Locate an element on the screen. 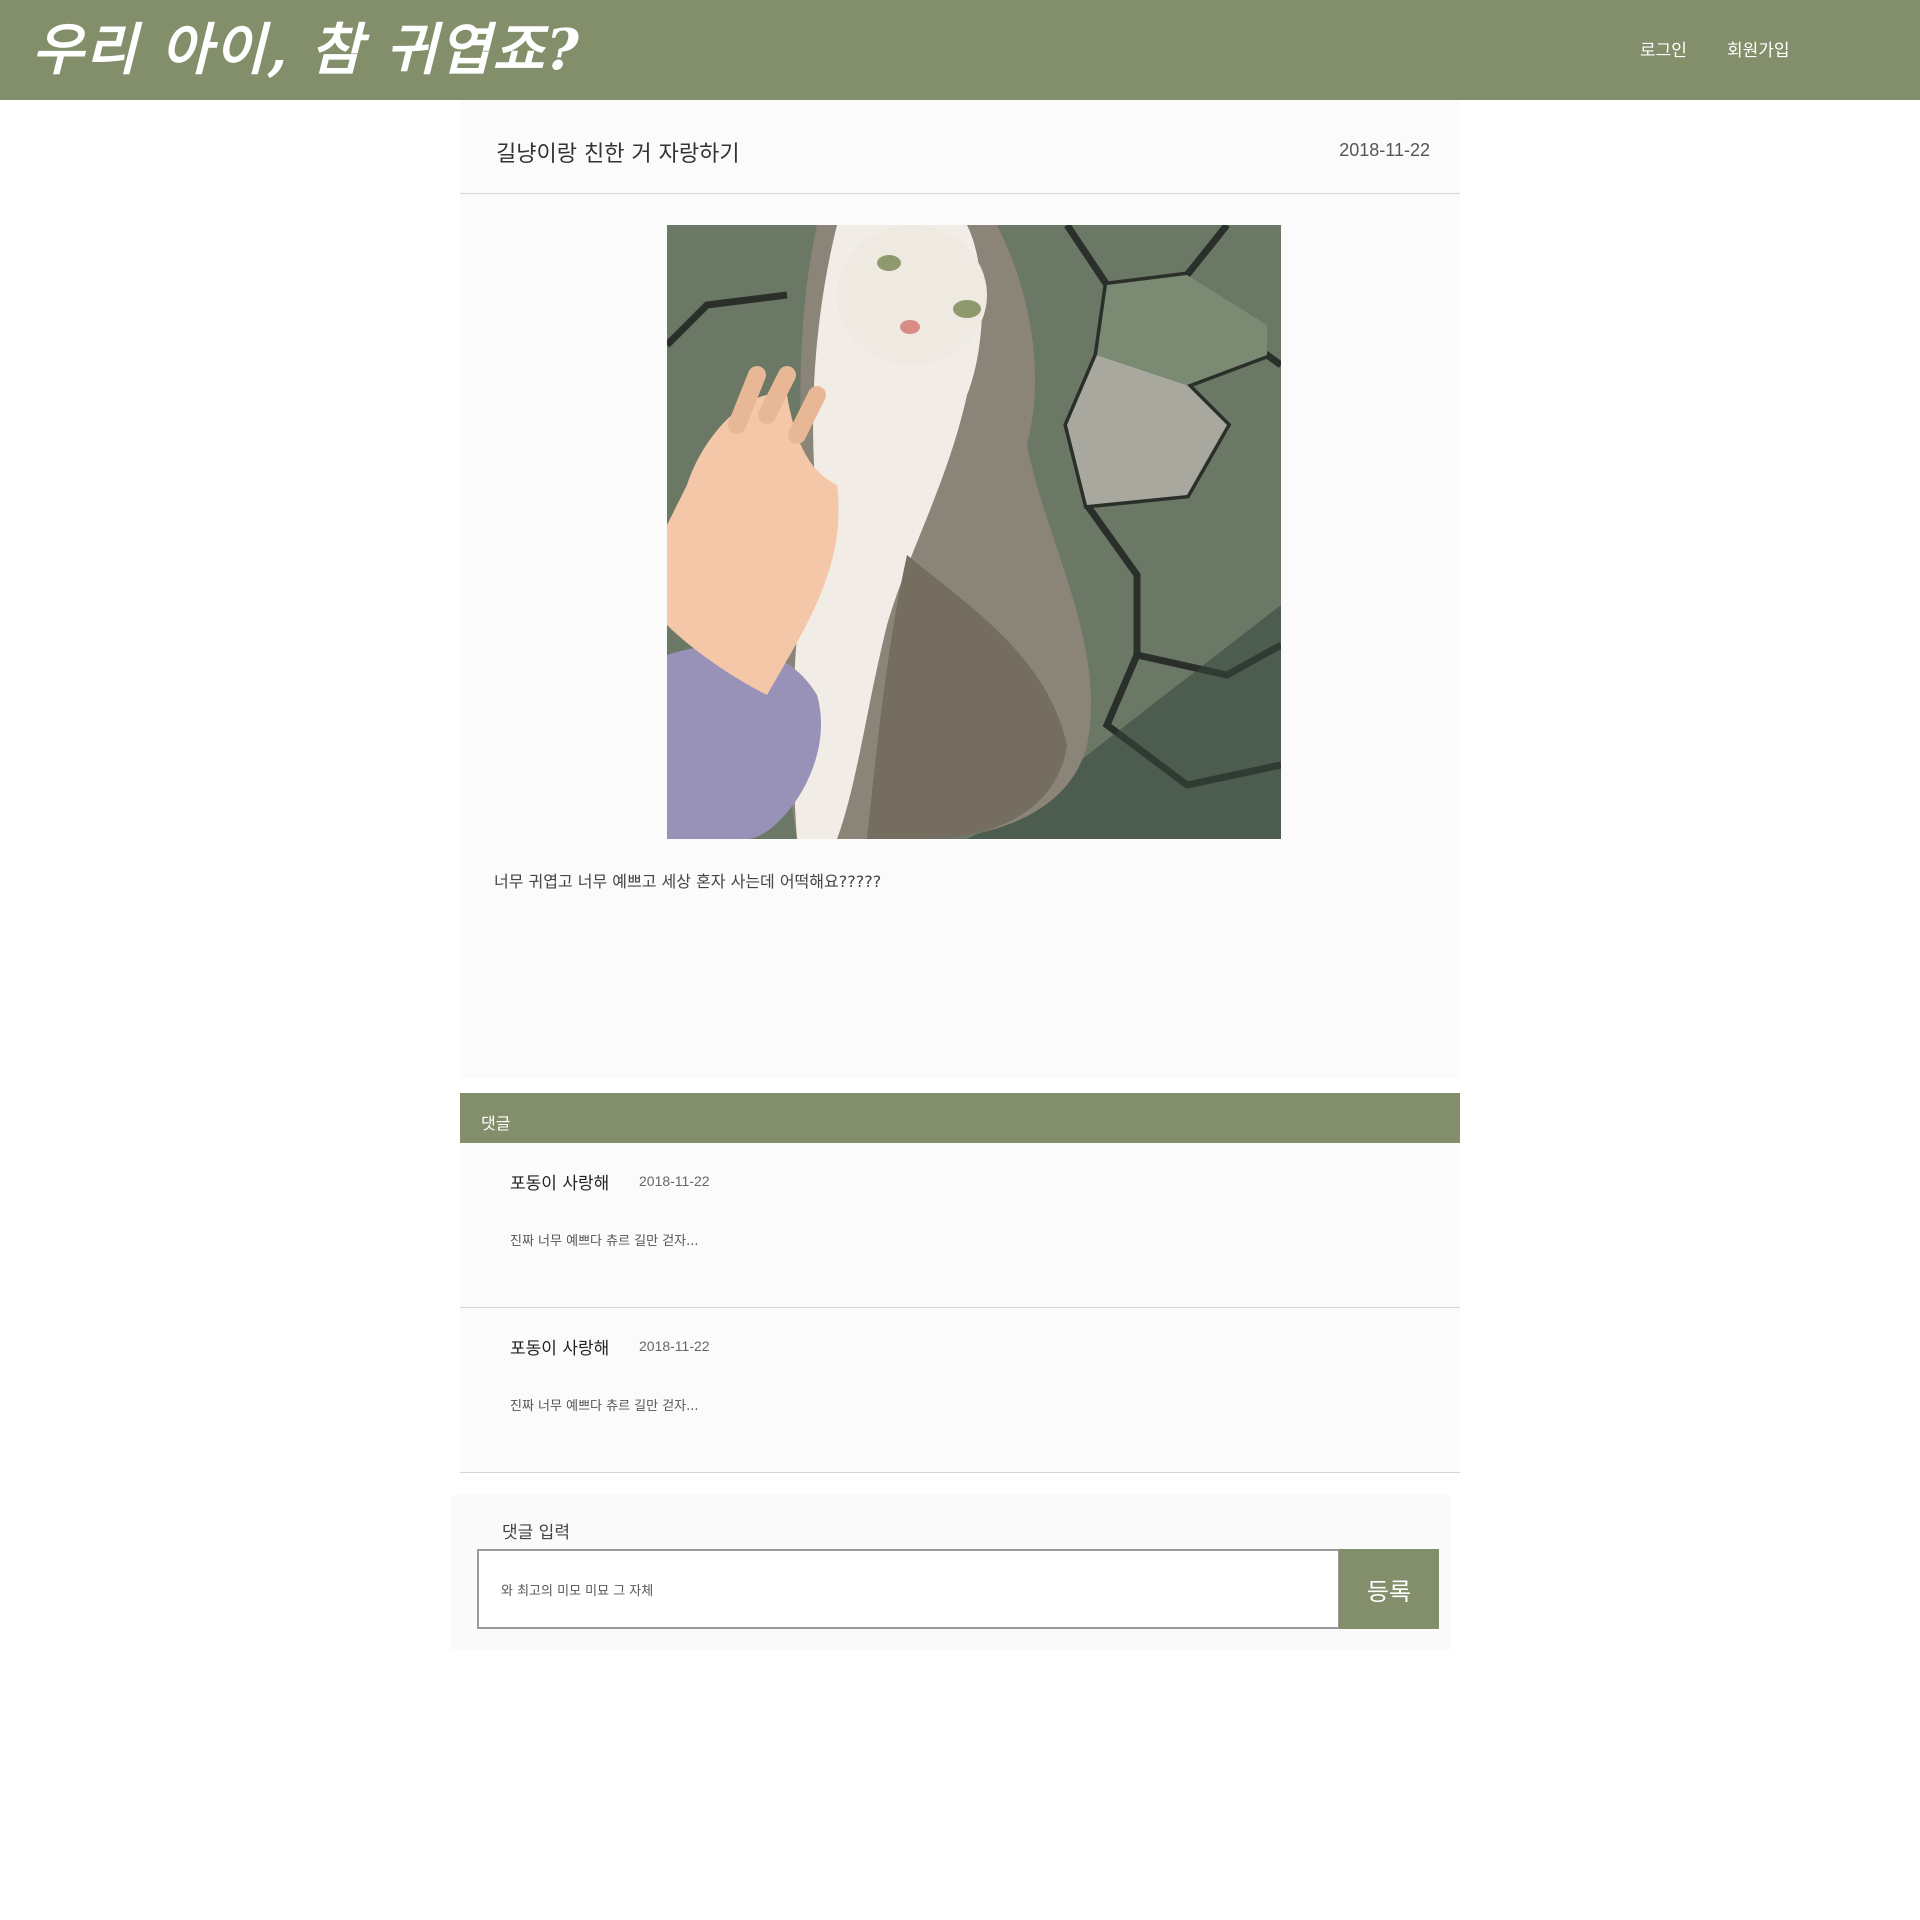  post-title: 길냥이랑 친한 거 자랑하기 is located at coordinates (618, 154).